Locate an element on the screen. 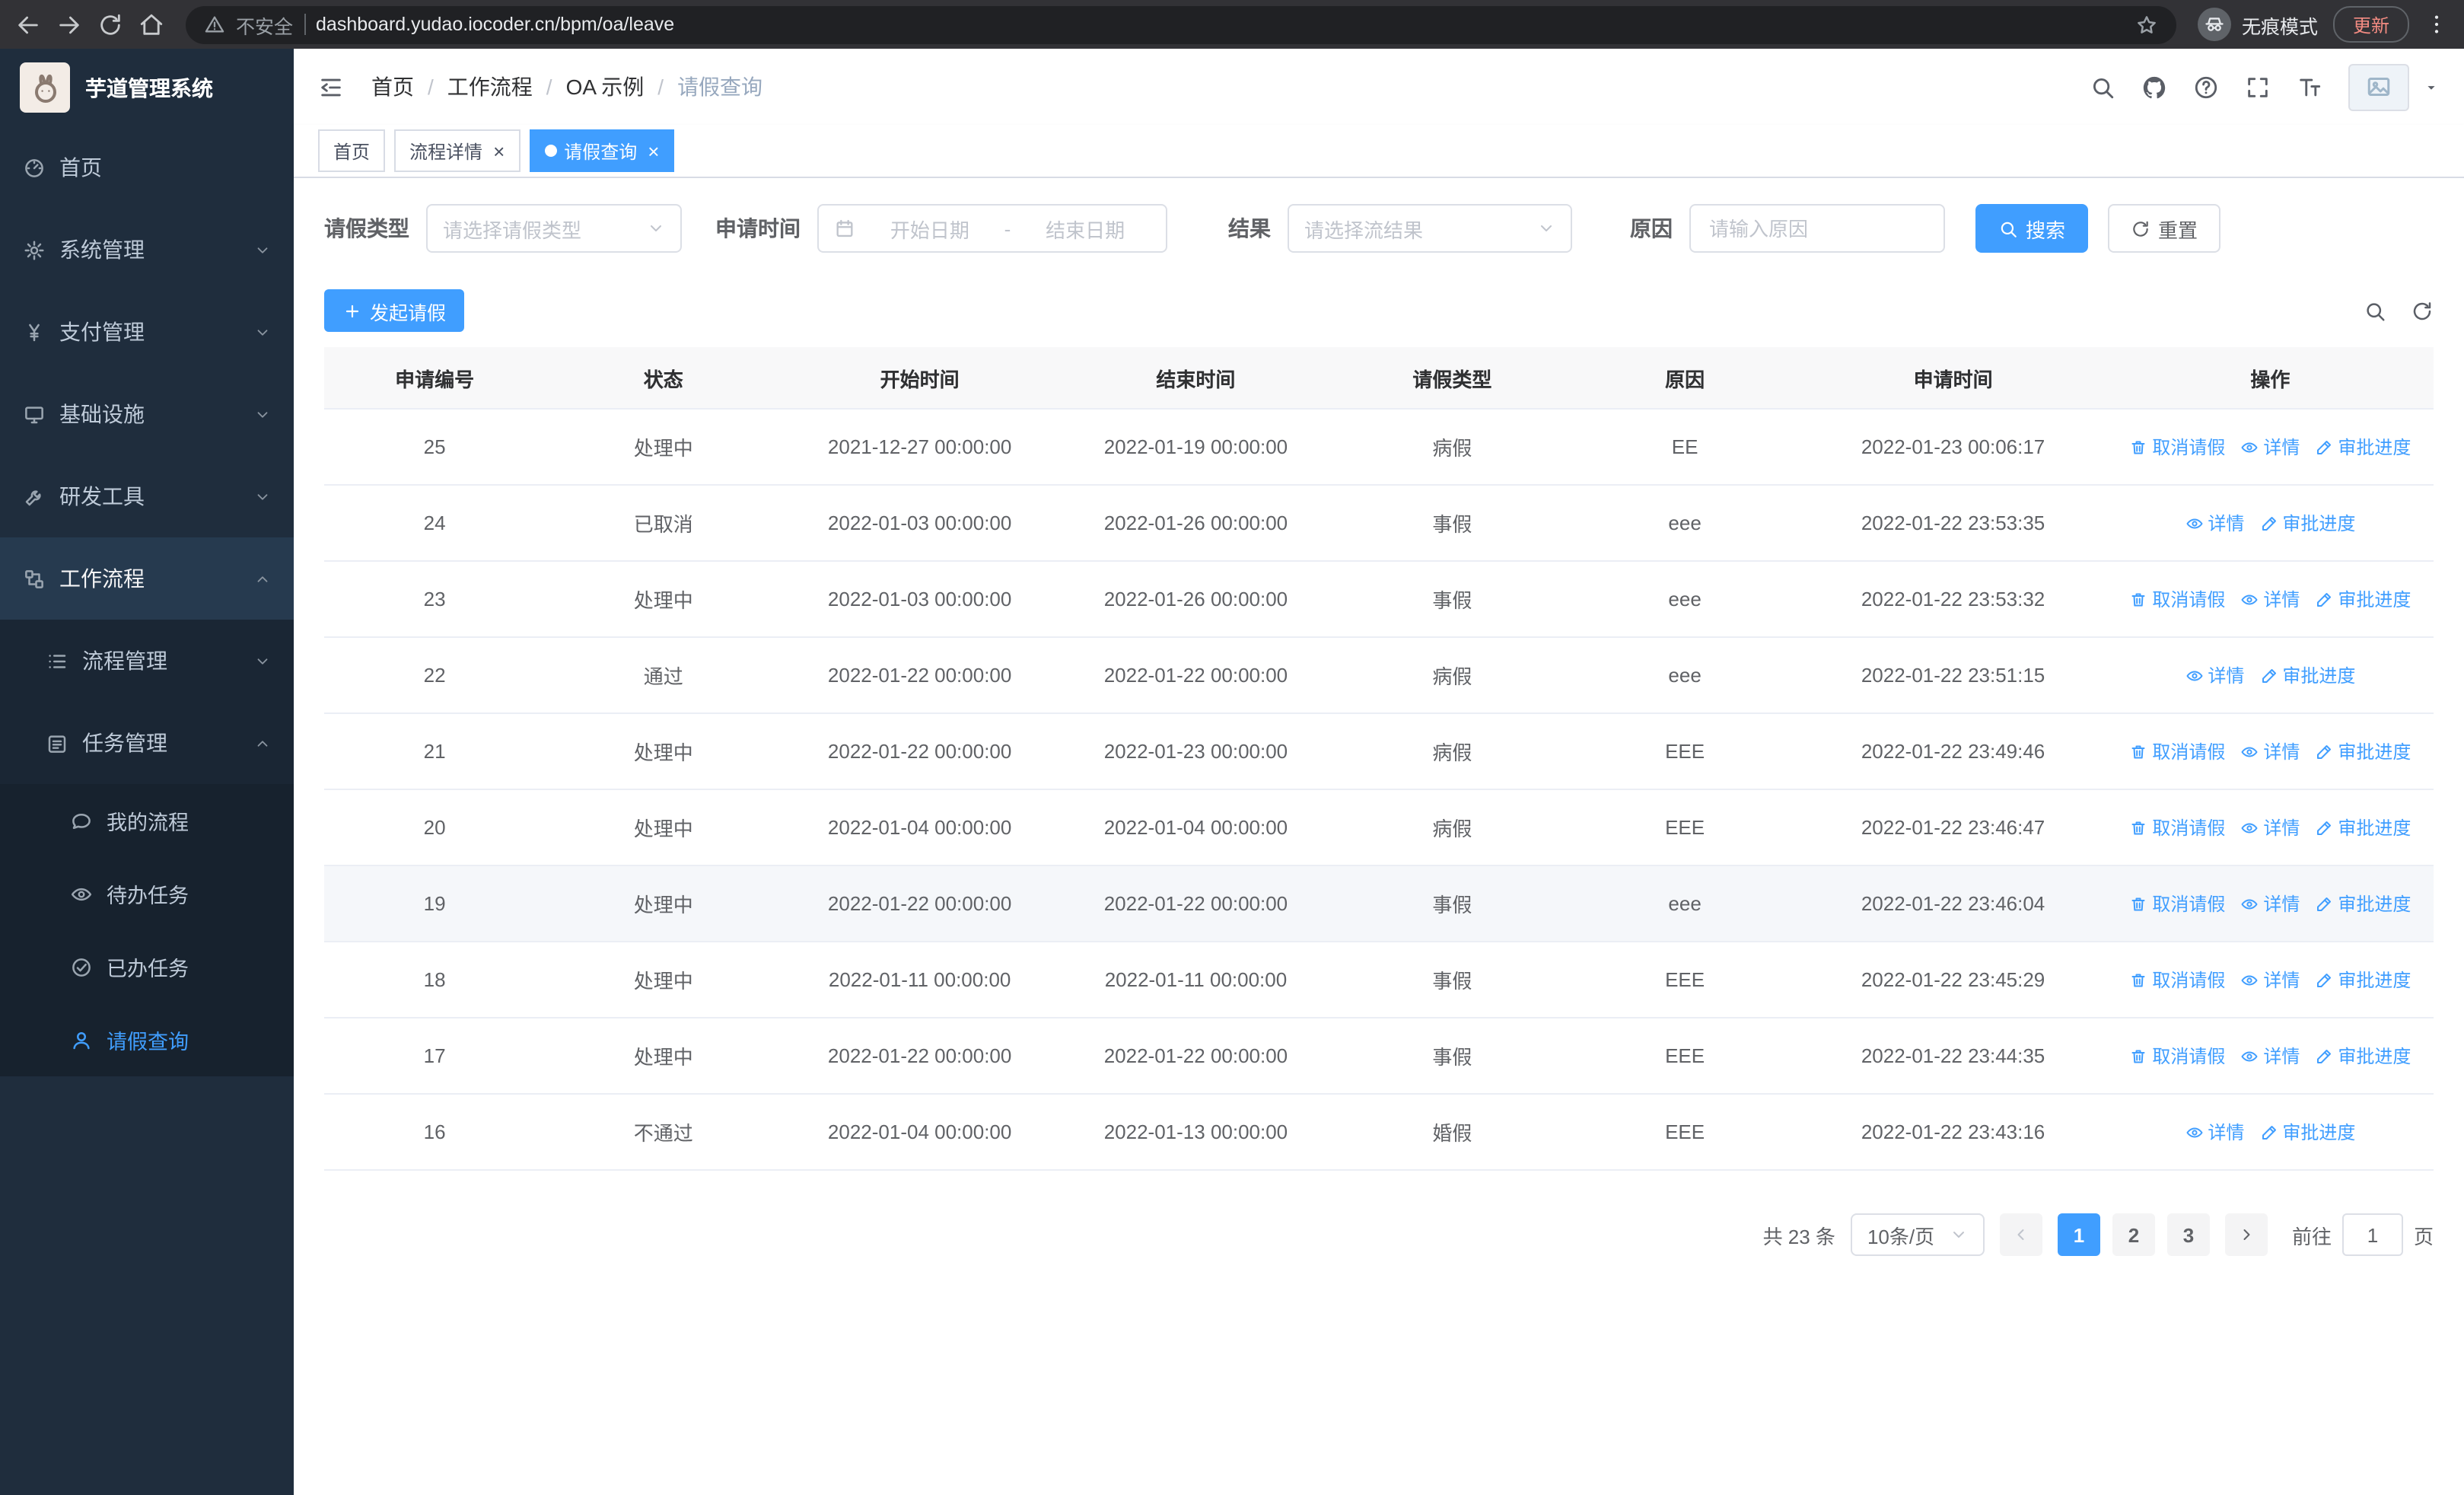 This screenshot has height=1495, width=2464. action-label: 详情 is located at coordinates (2281, 829).